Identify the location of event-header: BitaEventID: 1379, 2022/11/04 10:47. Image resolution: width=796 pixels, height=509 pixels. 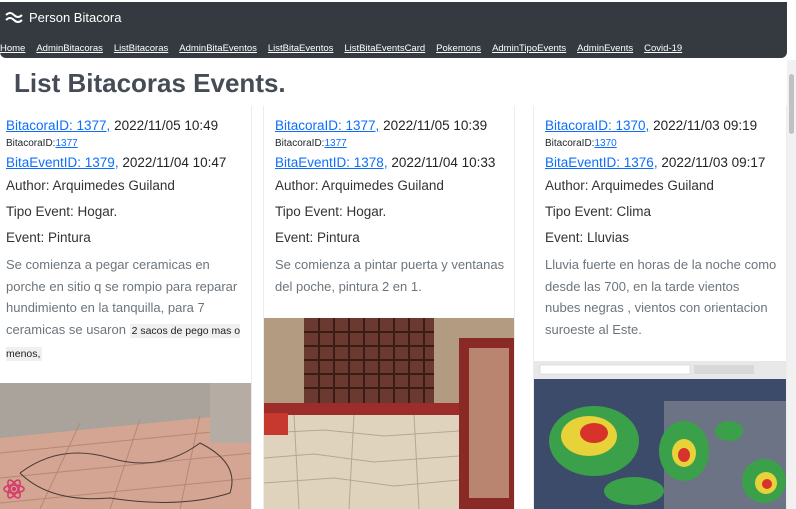
(116, 162).